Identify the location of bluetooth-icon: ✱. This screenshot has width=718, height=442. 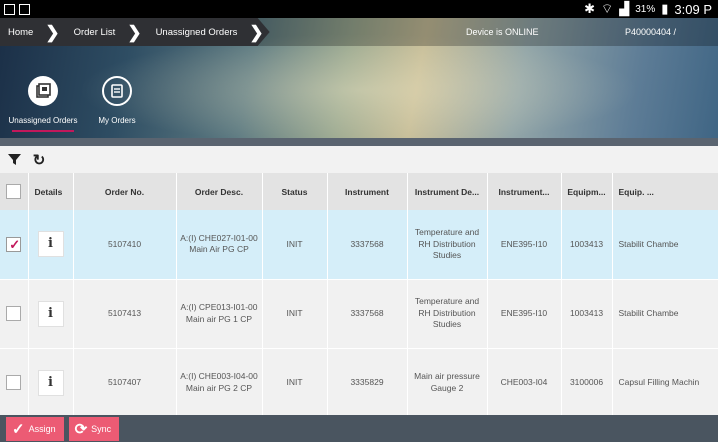
(589, 8).